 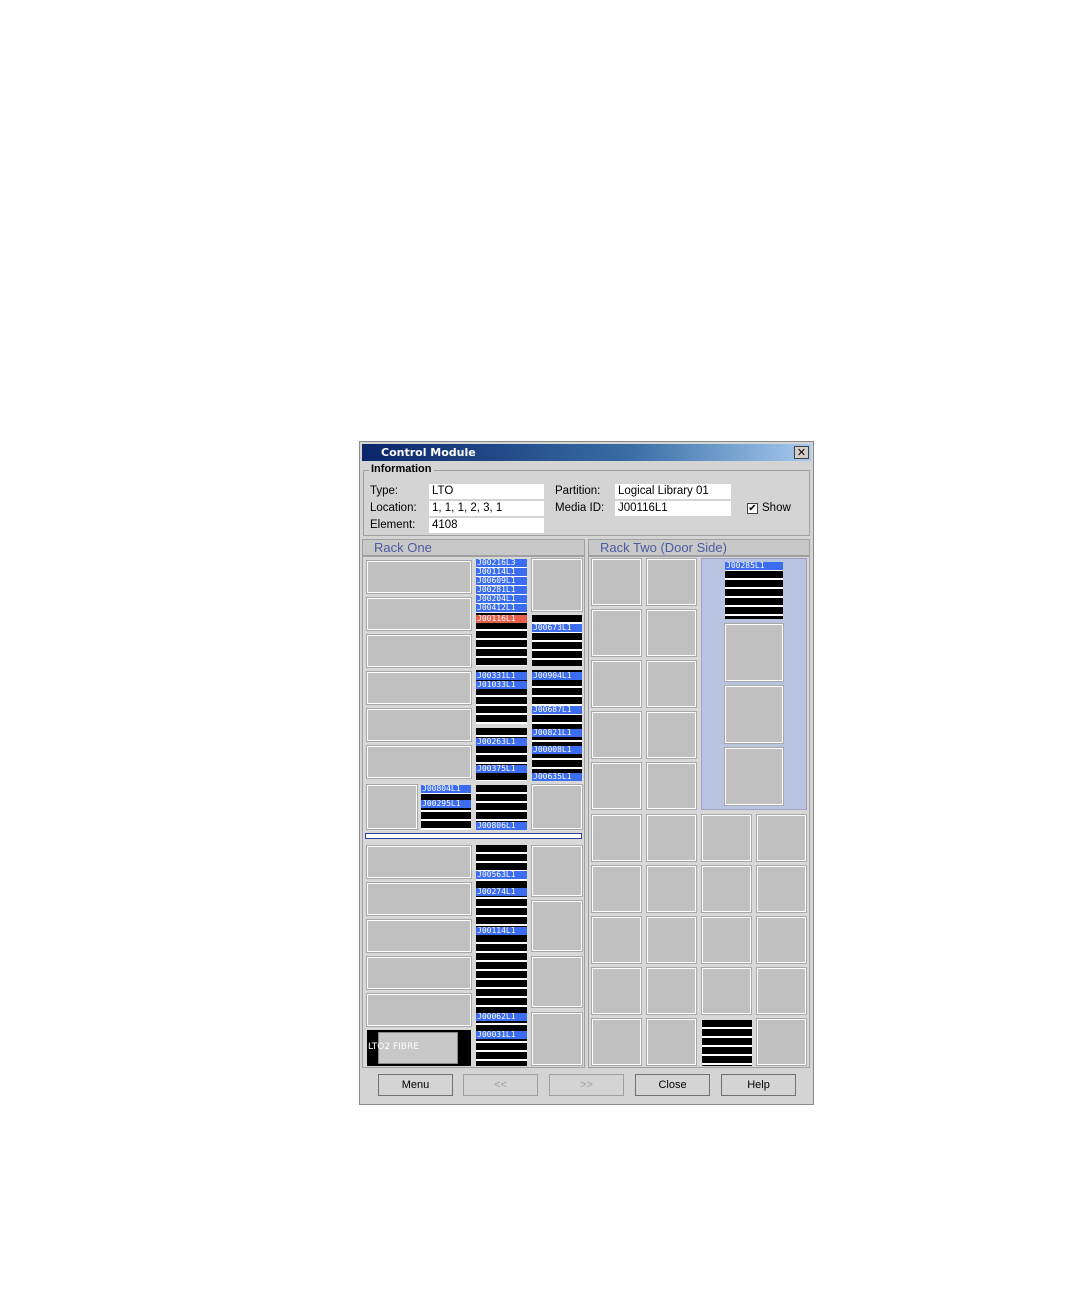 What do you see at coordinates (557, 750) in the screenshot?
I see `tape-cartridge: J00008L1` at bounding box center [557, 750].